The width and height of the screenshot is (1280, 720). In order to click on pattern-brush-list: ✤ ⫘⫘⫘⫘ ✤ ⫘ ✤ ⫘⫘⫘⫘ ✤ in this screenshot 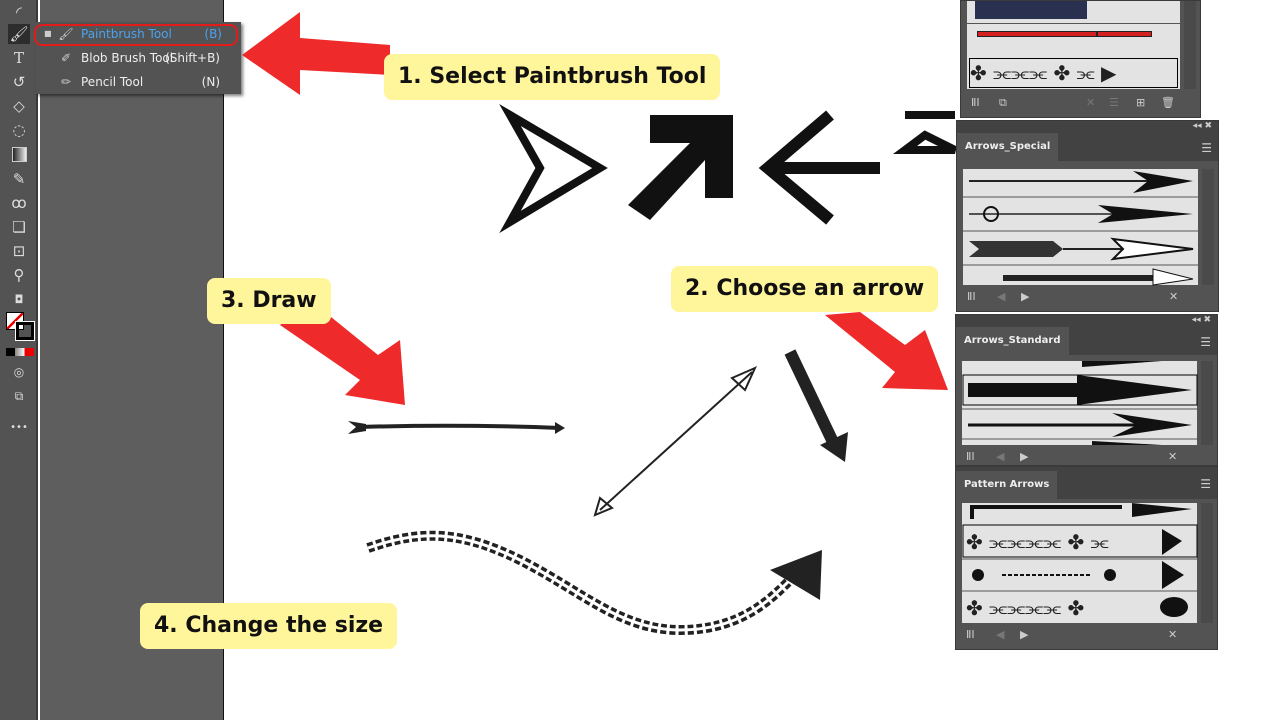, I will do `click(1080, 563)`.